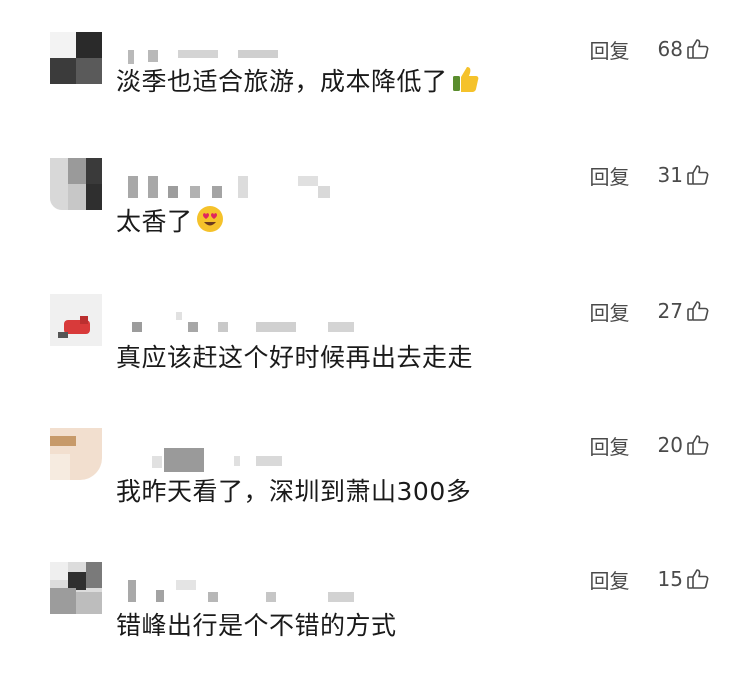 The height and width of the screenshot is (692, 750). I want to click on comment-actions: 回复 31, so click(650, 175).